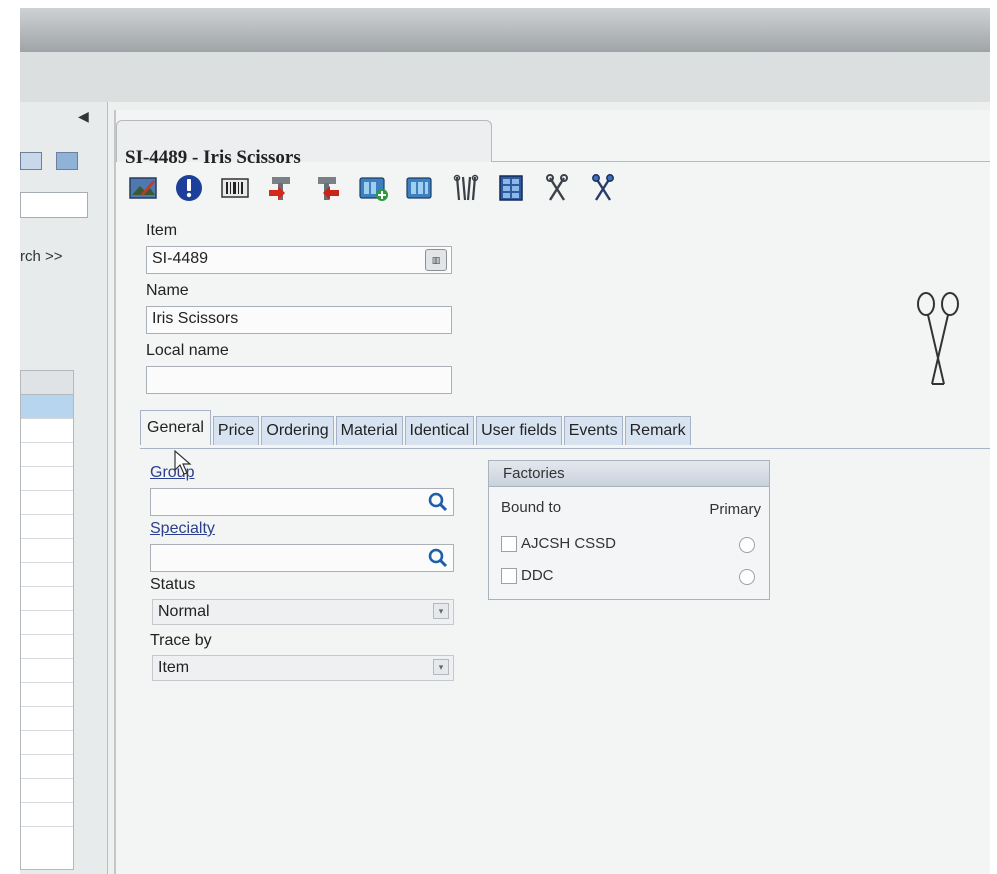 The image size is (997, 874). I want to click on barcode-lookup-icon: ▥, so click(436, 260).